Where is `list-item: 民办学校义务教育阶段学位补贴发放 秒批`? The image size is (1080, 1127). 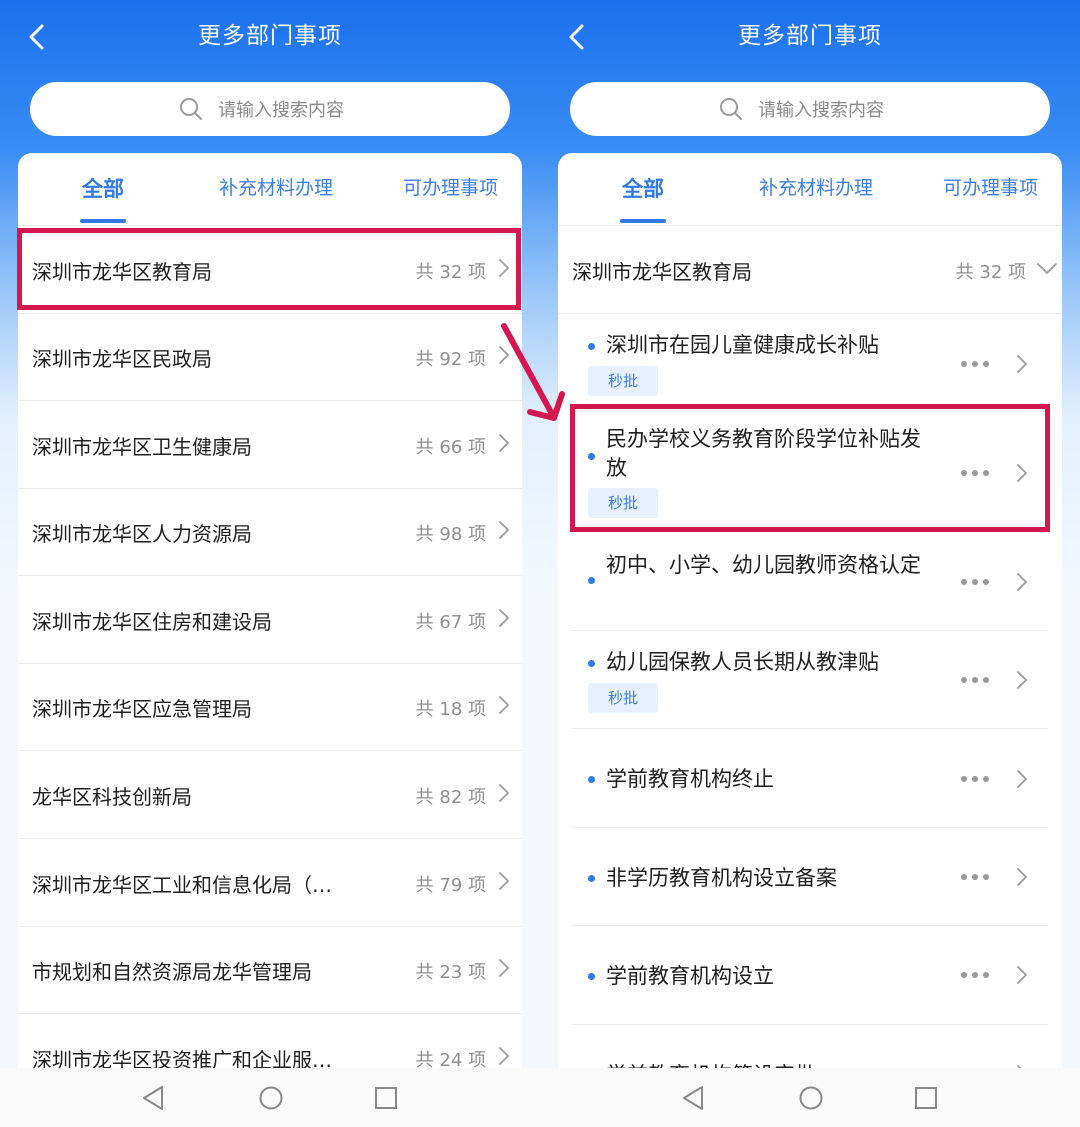
list-item: 民办学校义务教育阶段学位补贴发放 秒批 is located at coordinates (810, 471).